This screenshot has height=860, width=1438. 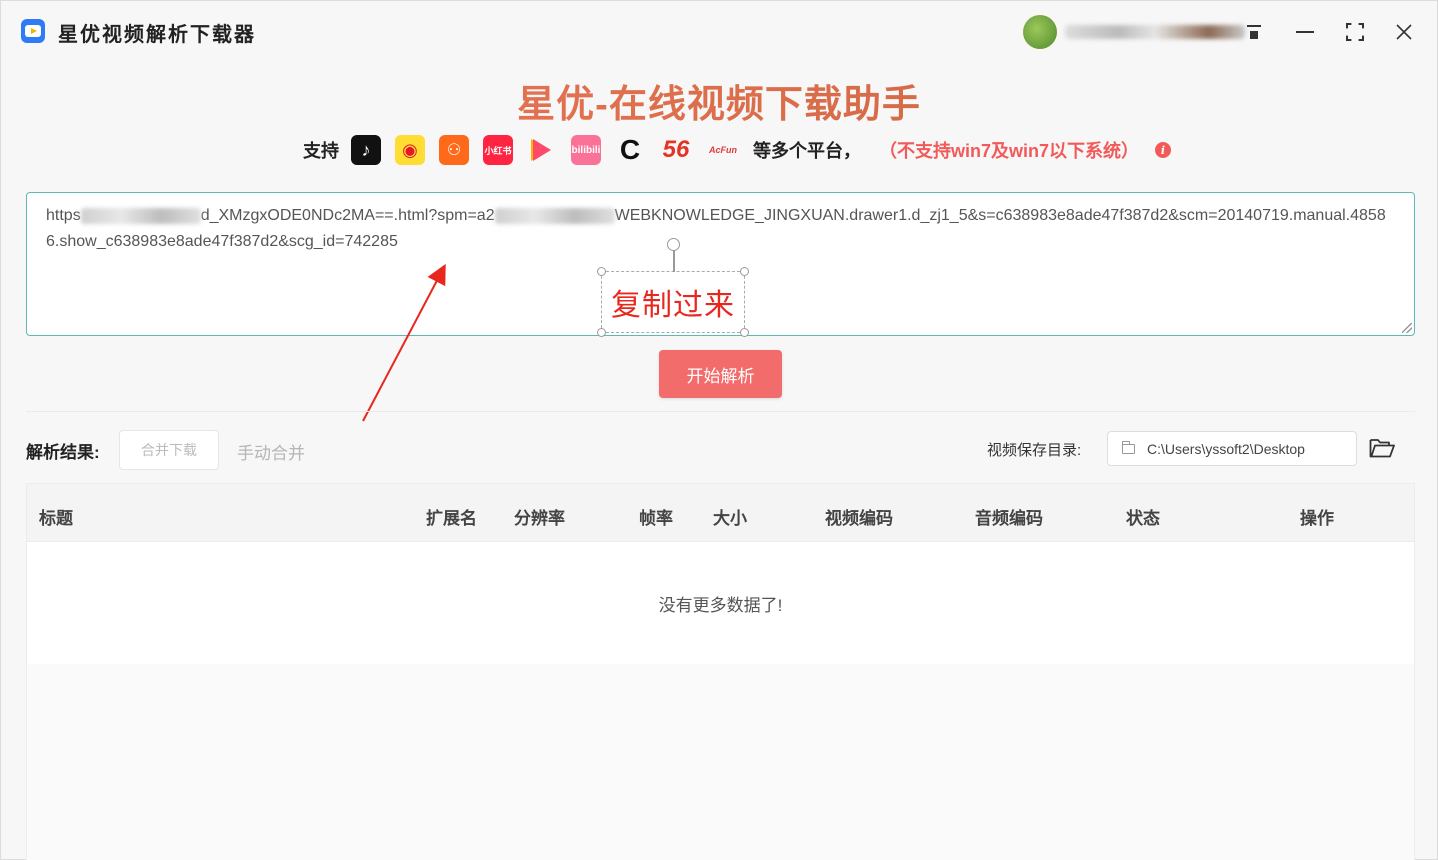 I want to click on column-header-audio-codec: 音频编码, so click(x=1009, y=518).